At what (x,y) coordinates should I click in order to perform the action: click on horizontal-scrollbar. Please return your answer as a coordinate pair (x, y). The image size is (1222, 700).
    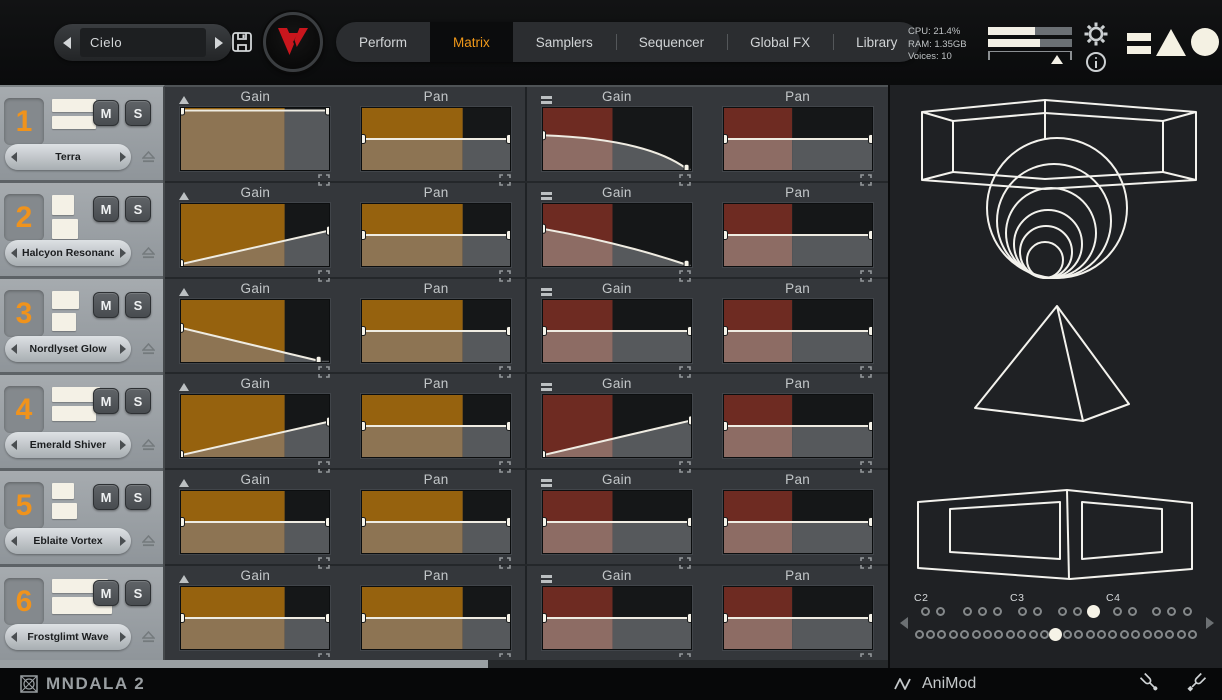
    Looking at the image, I should click on (444, 664).